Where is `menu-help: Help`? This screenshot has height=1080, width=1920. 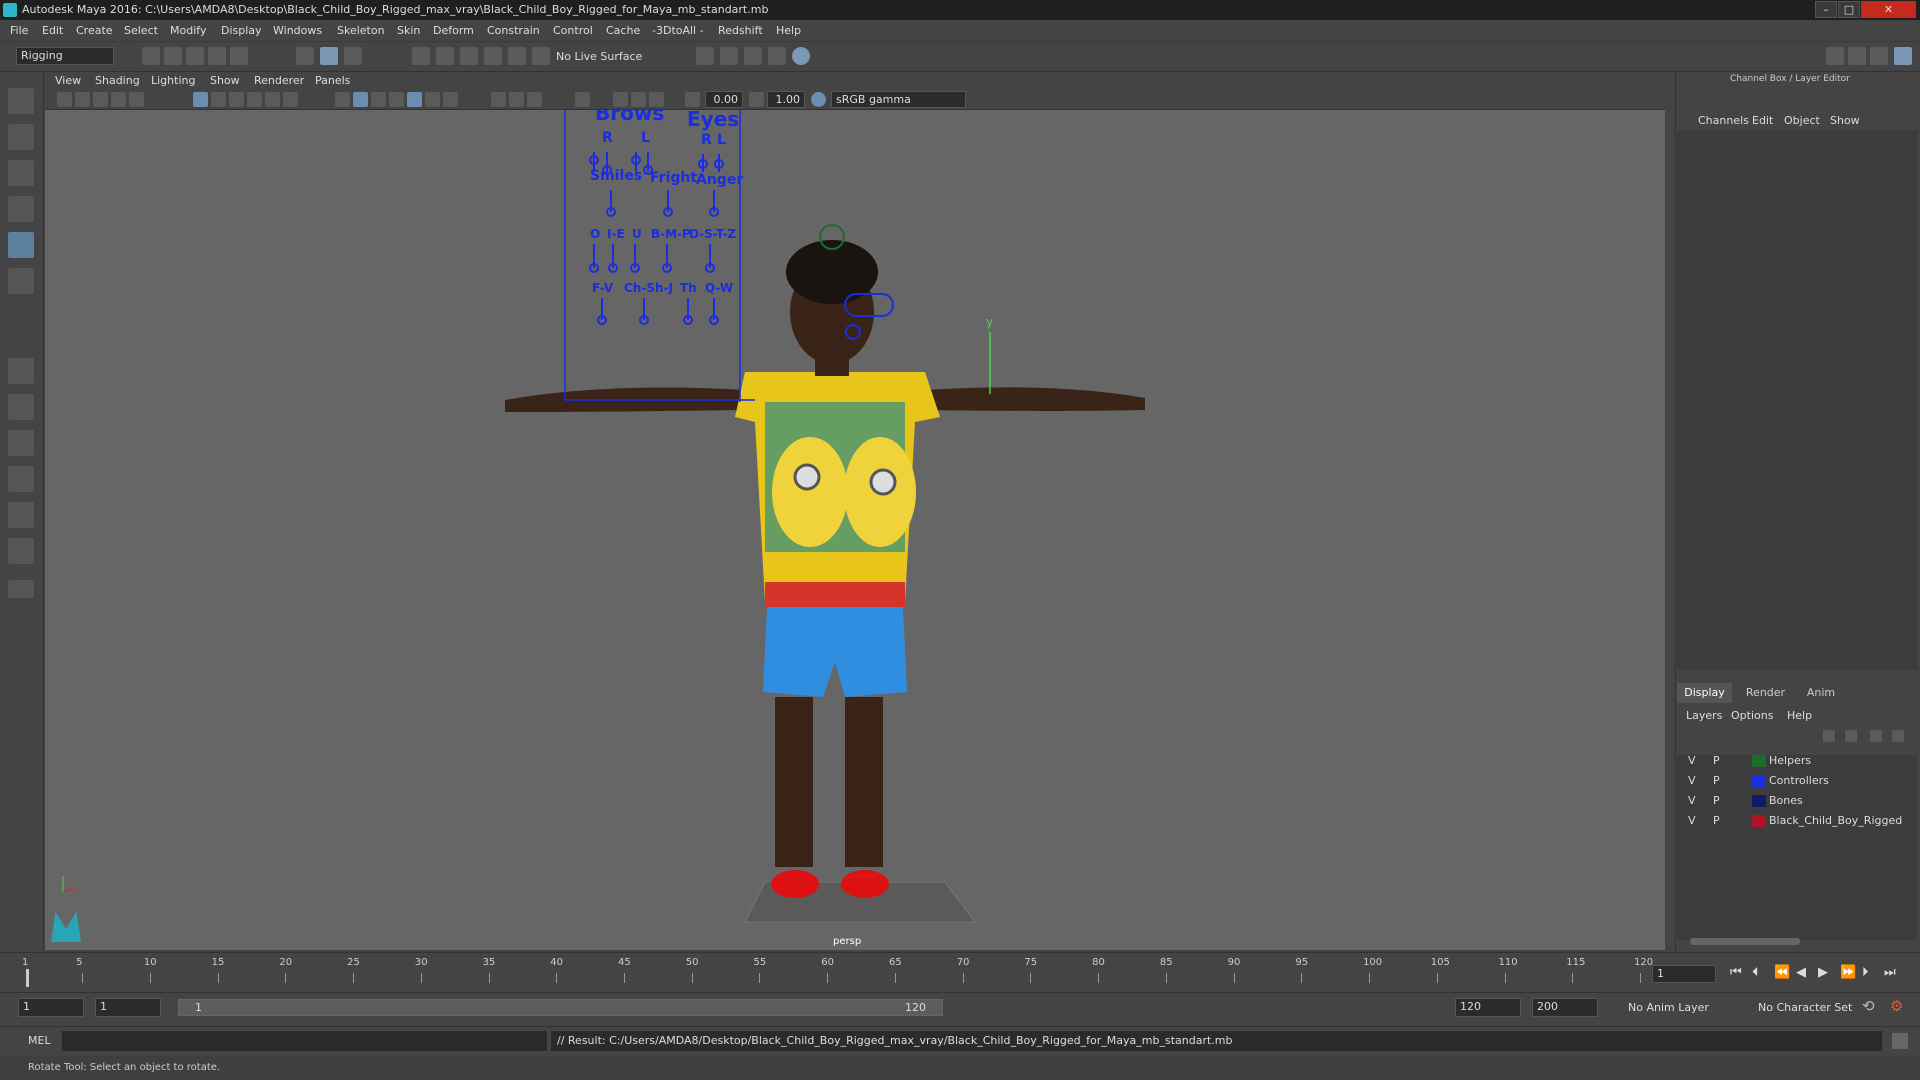
menu-help: Help is located at coordinates (788, 30).